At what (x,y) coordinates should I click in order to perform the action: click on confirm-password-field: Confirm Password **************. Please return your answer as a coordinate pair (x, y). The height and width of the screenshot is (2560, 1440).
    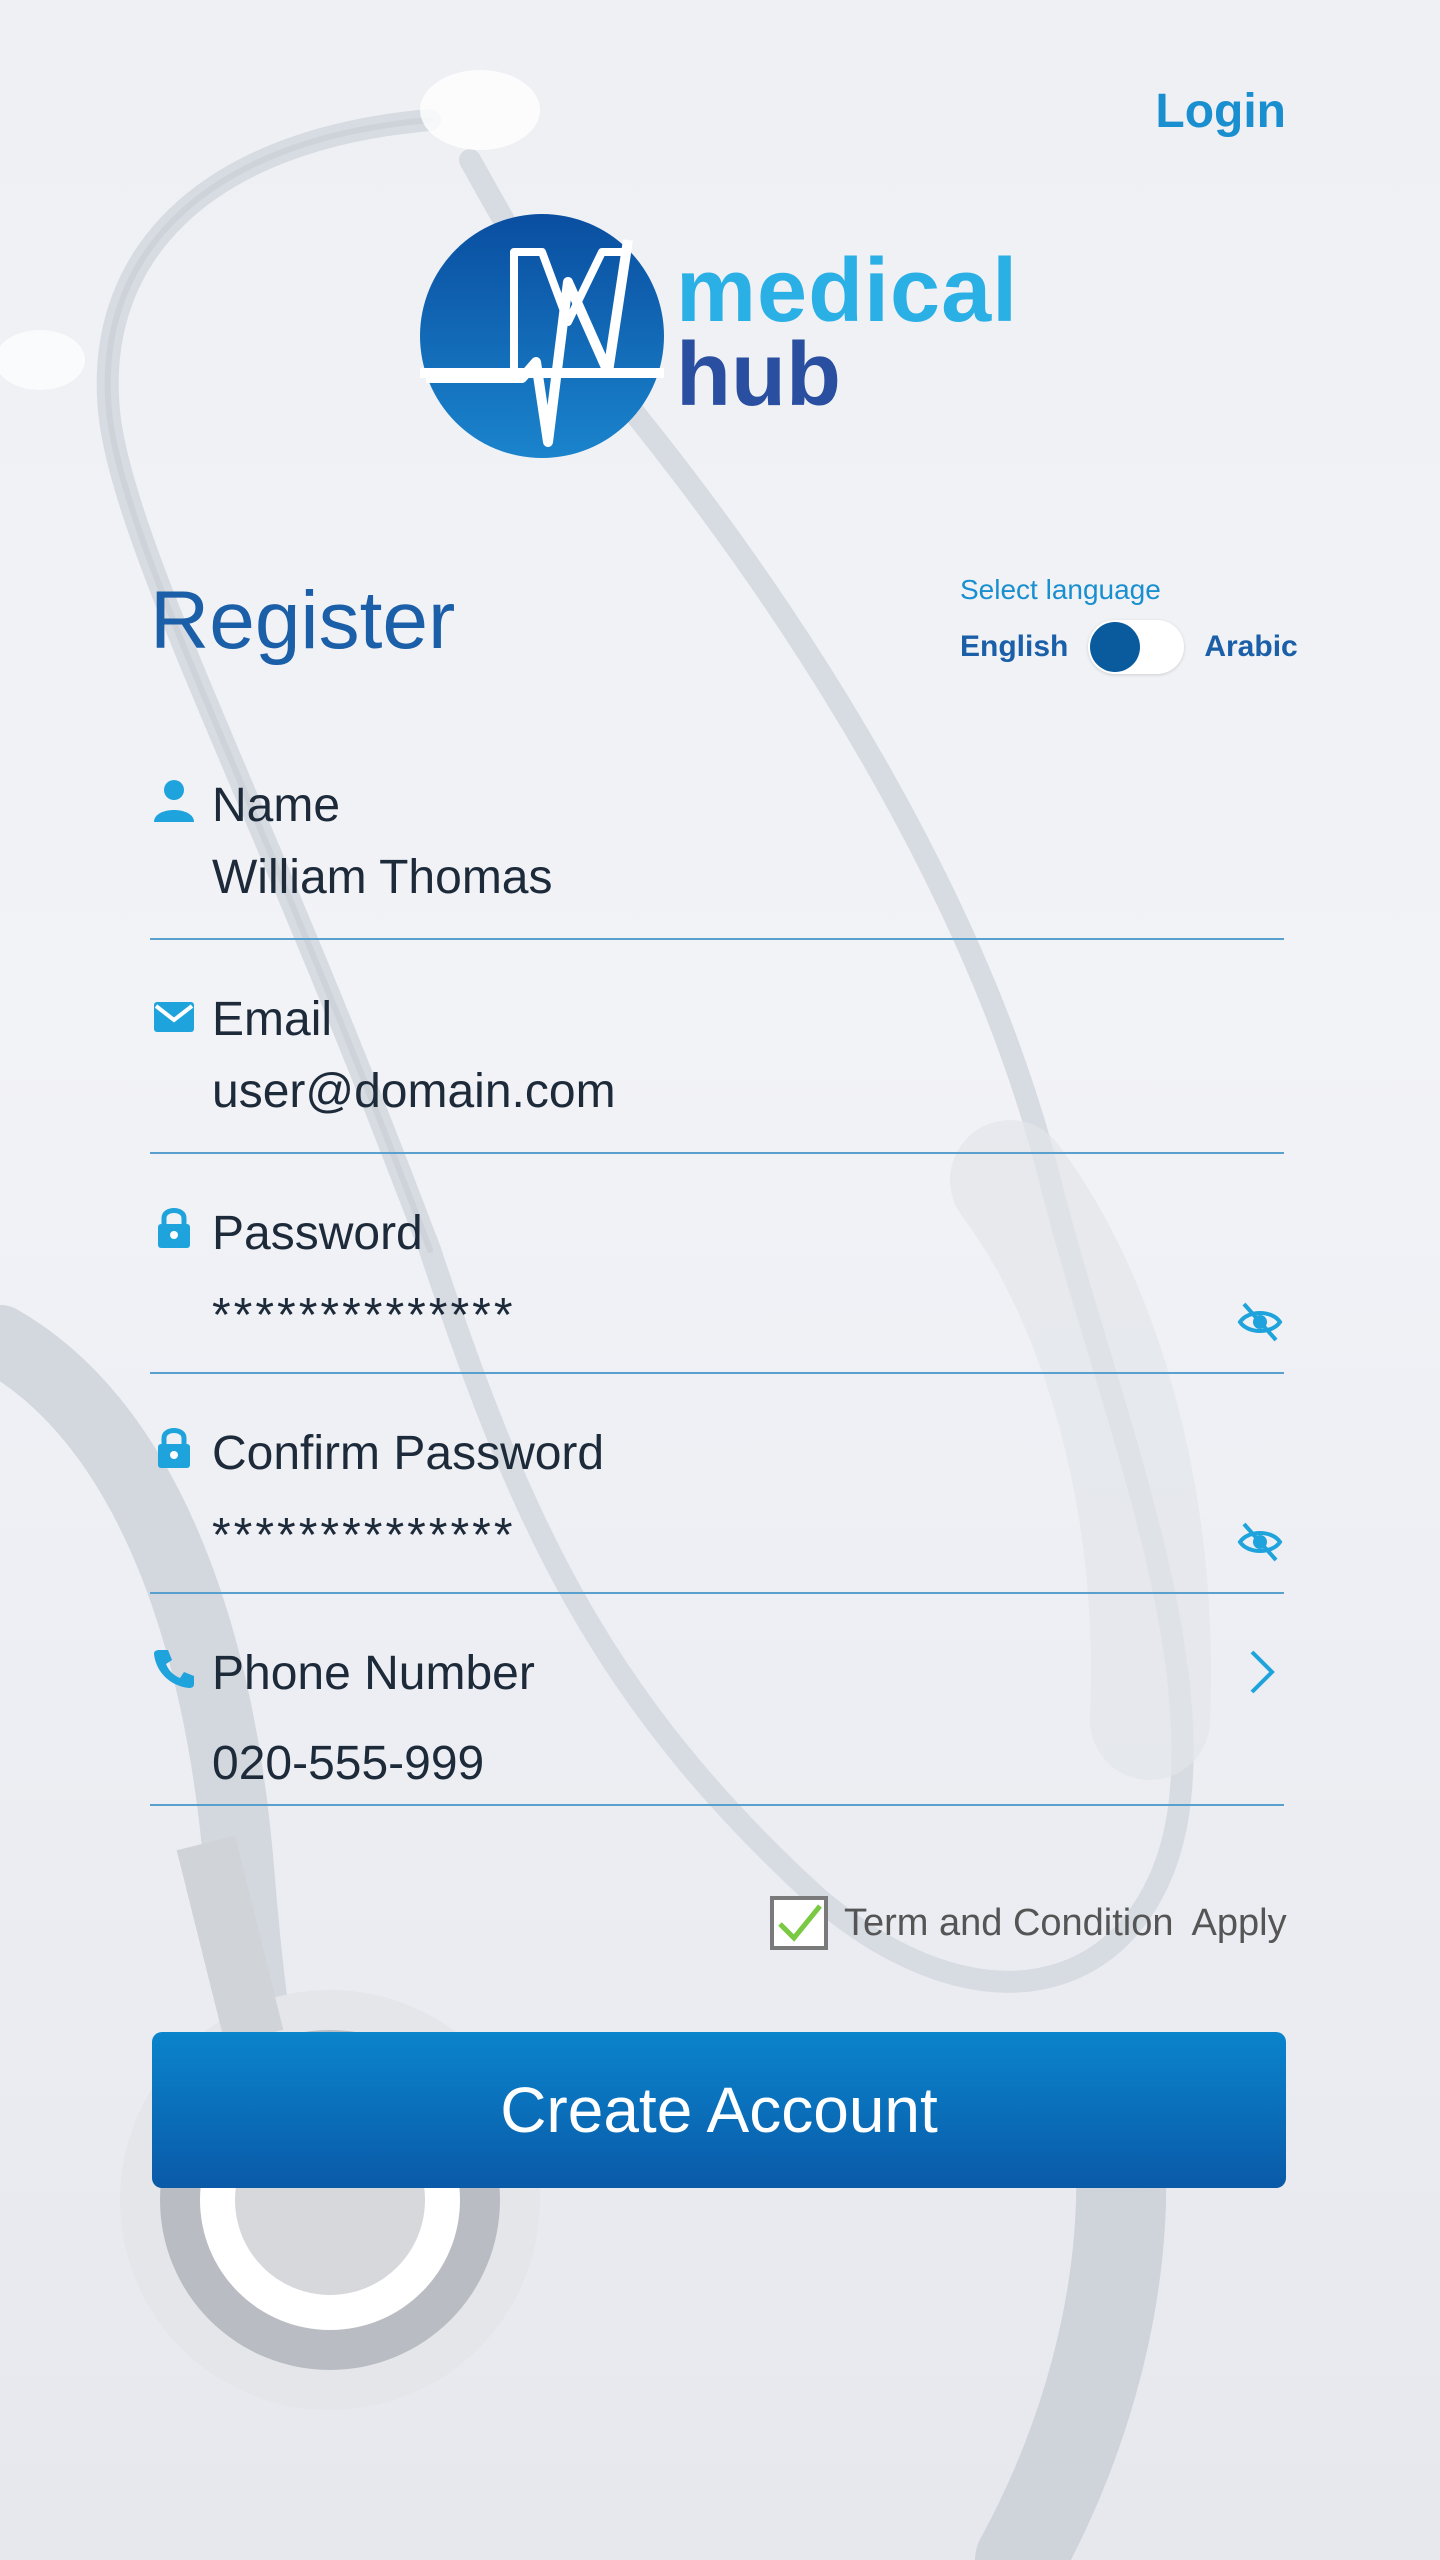
    Looking at the image, I should click on (717, 1507).